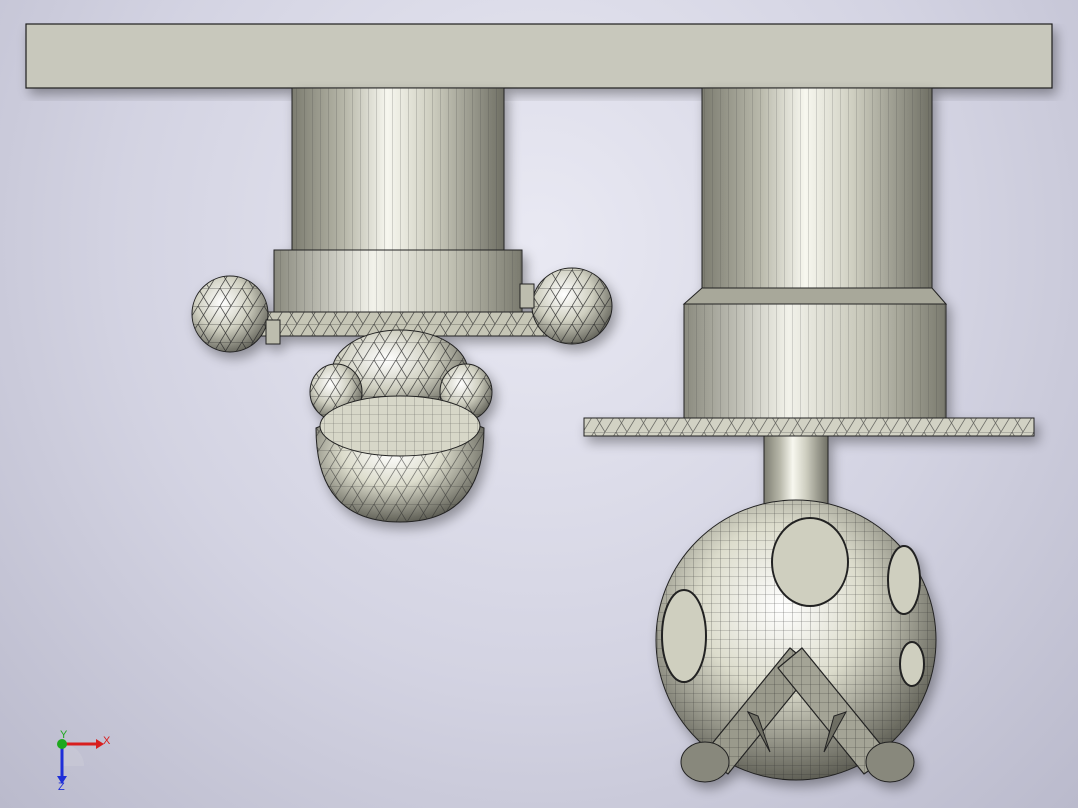  What do you see at coordinates (539, 56) in the screenshot?
I see `mounting-plate` at bounding box center [539, 56].